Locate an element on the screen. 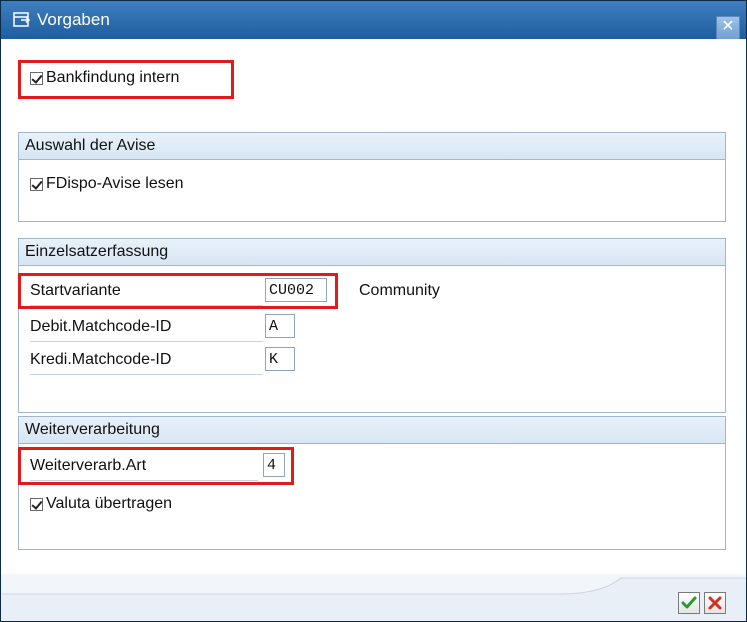  fdispo-checkbox is located at coordinates (36, 184).